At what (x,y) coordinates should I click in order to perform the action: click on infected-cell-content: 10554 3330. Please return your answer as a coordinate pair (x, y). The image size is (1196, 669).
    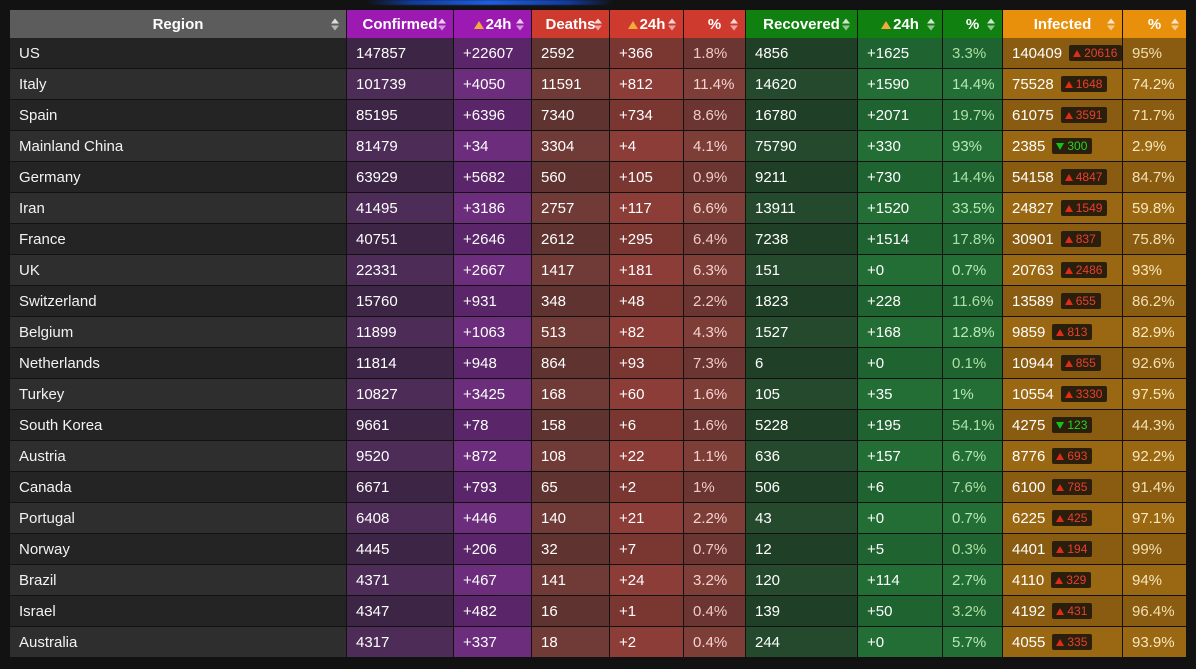
    Looking at the image, I should click on (1062, 394).